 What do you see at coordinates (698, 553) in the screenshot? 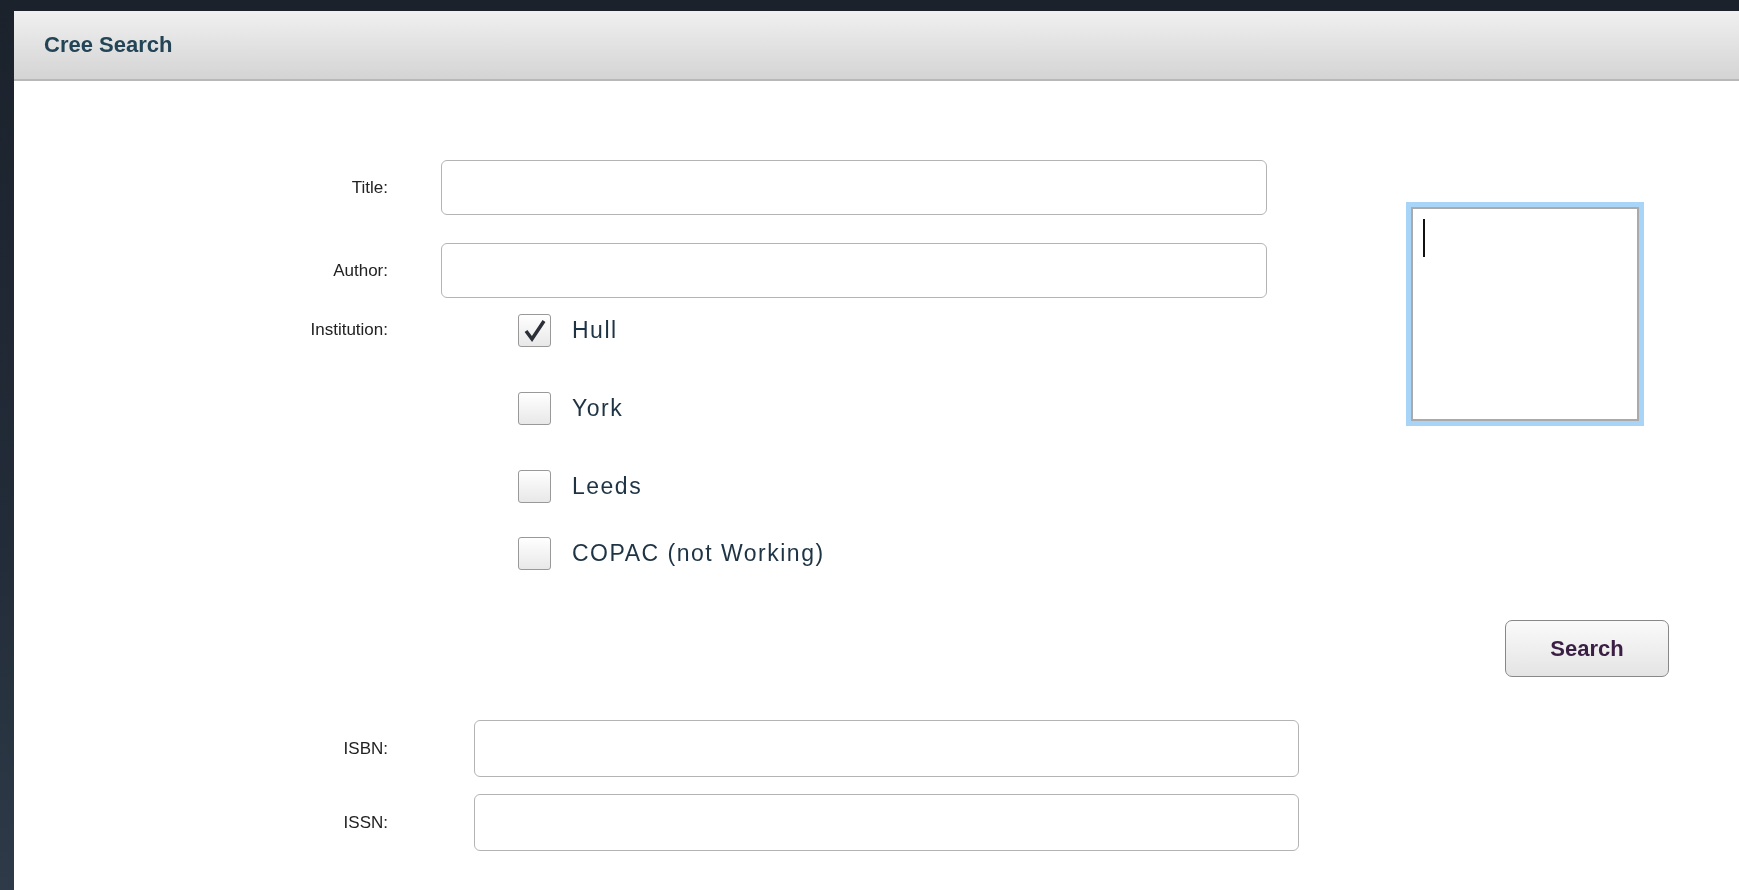
I see `checkbox-label: COPAC (not Working)` at bounding box center [698, 553].